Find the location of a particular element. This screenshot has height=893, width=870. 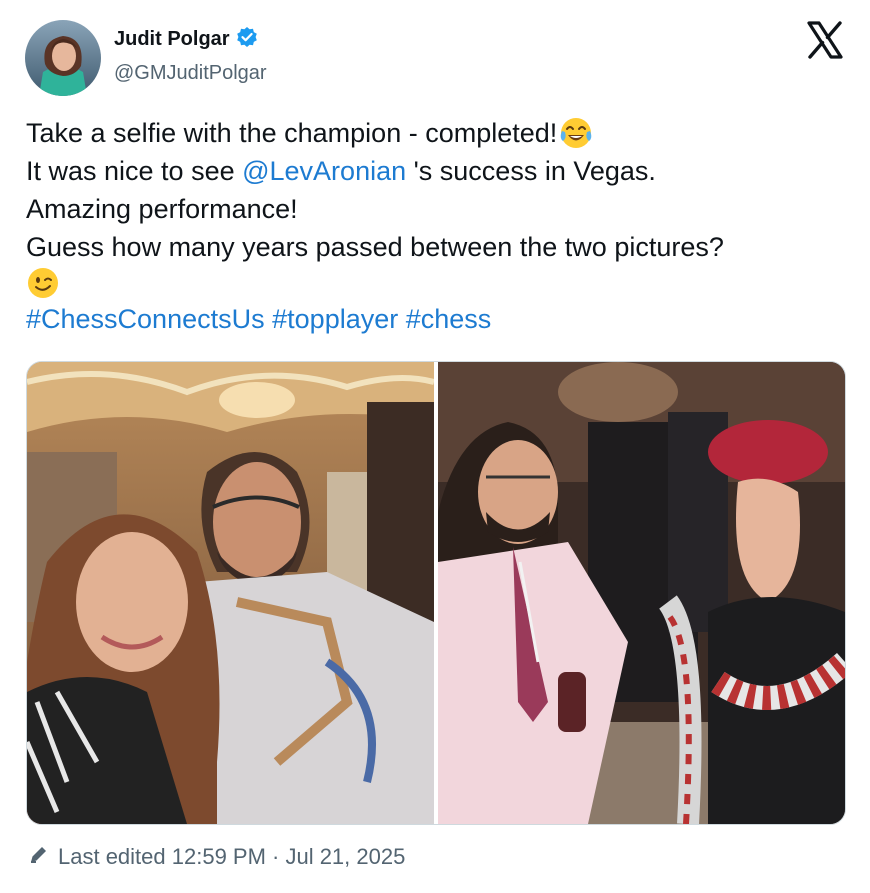

x-logo-icon is located at coordinates (825, 40).